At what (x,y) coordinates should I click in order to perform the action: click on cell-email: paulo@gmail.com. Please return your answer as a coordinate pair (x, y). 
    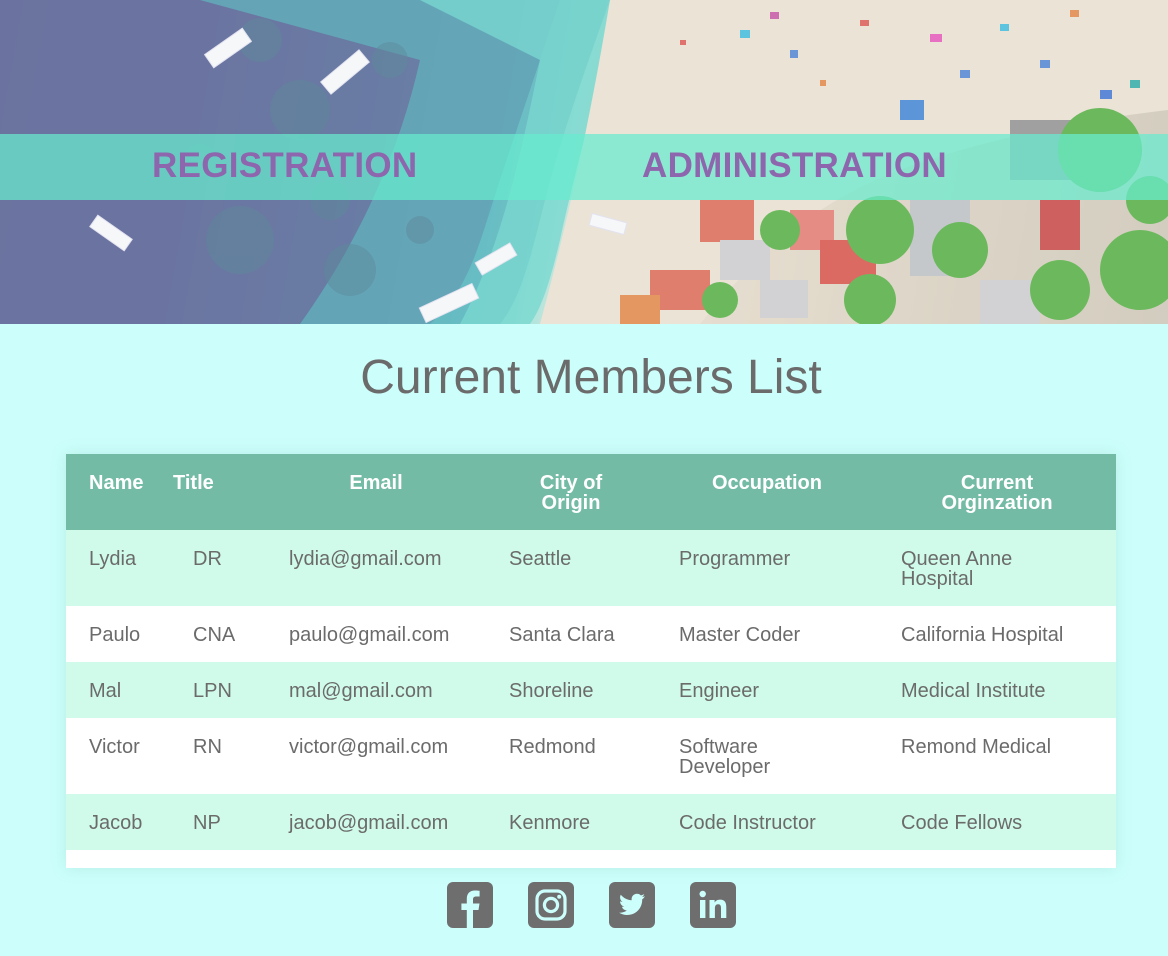
    Looking at the image, I should click on (369, 635).